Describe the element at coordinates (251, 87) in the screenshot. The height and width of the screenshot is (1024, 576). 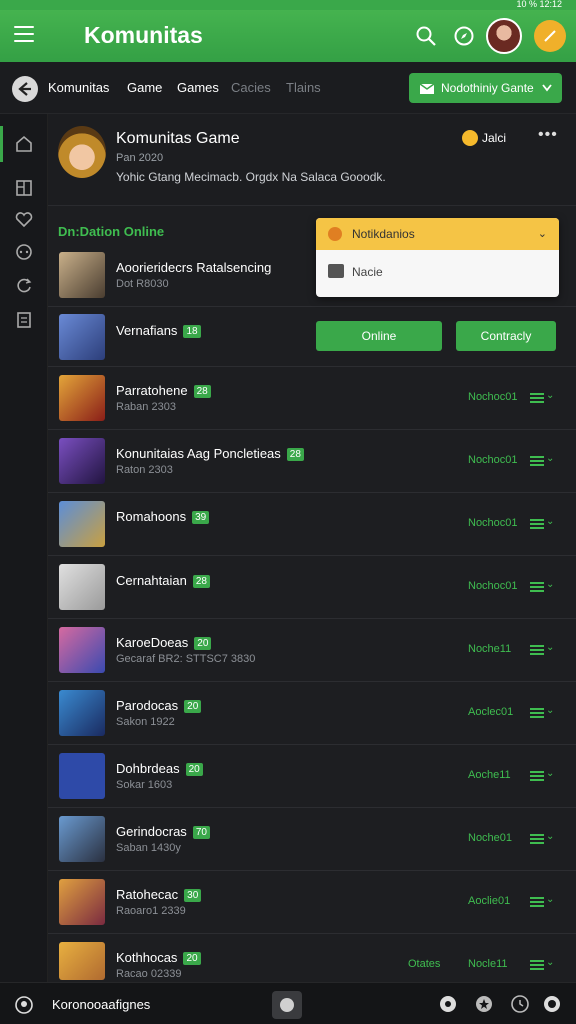
I see `tab-cacies: Cacies` at that location.